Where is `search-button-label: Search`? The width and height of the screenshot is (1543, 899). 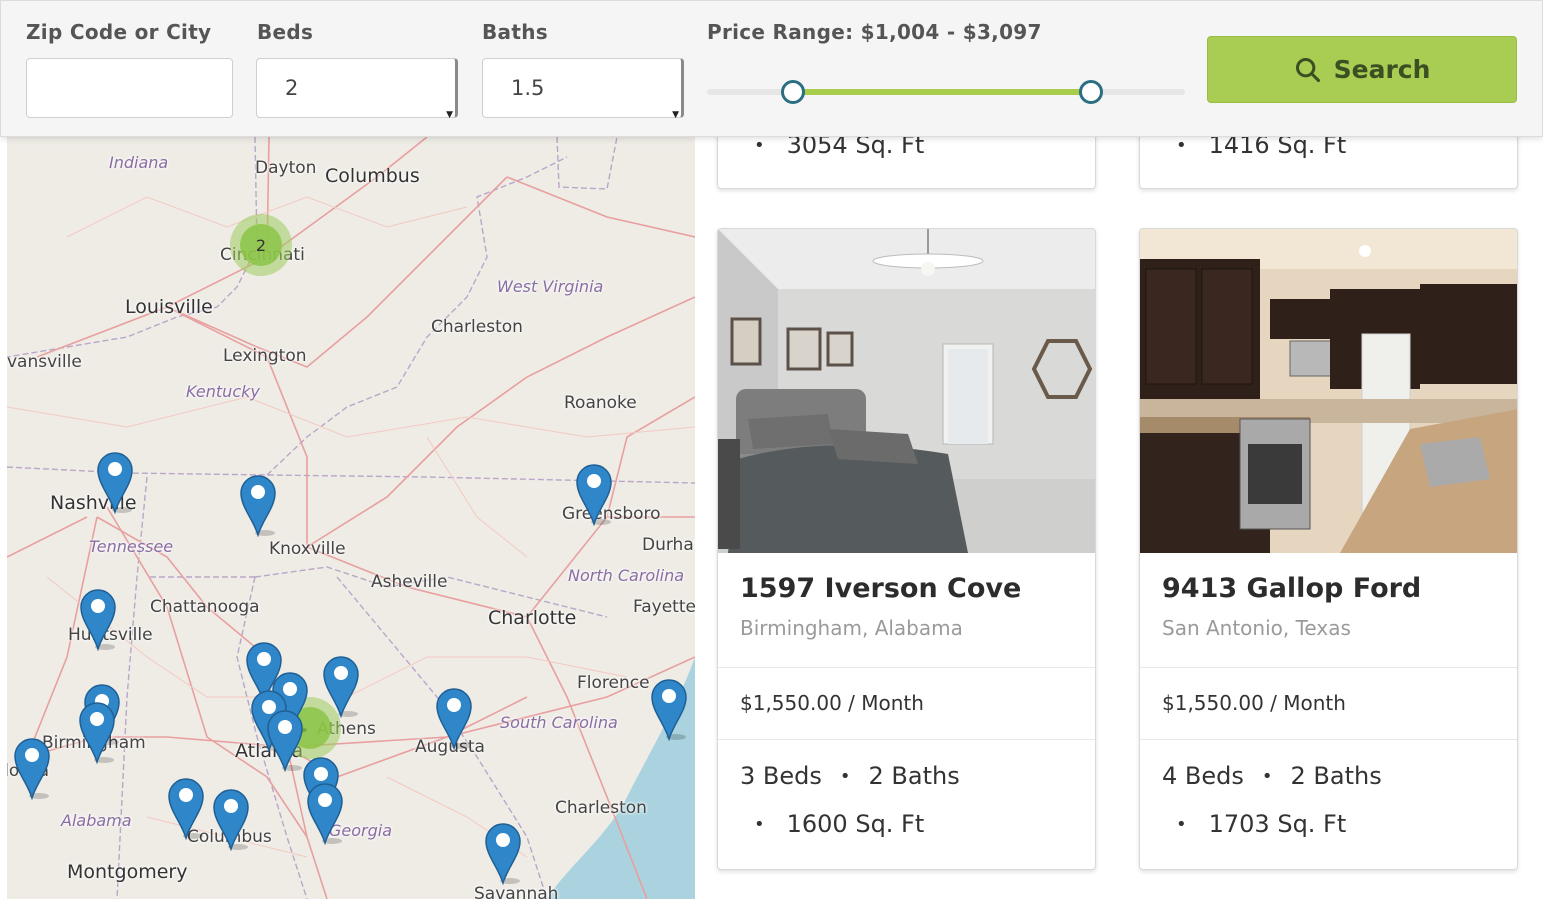
search-button-label: Search is located at coordinates (1382, 69).